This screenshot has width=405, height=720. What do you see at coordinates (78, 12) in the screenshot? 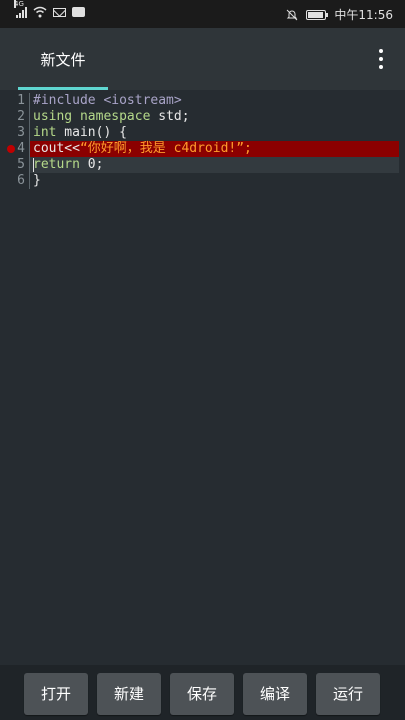
I see `message-icon` at bounding box center [78, 12].